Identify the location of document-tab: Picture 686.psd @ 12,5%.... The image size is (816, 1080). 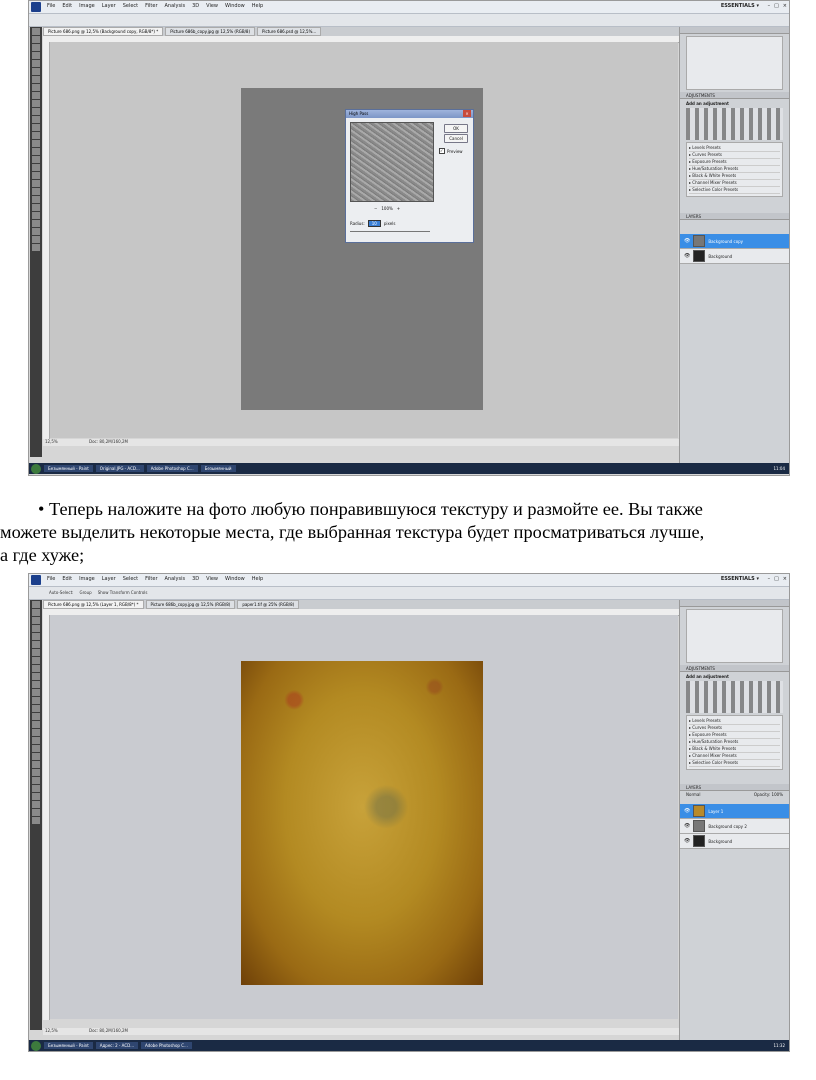
(289, 31).